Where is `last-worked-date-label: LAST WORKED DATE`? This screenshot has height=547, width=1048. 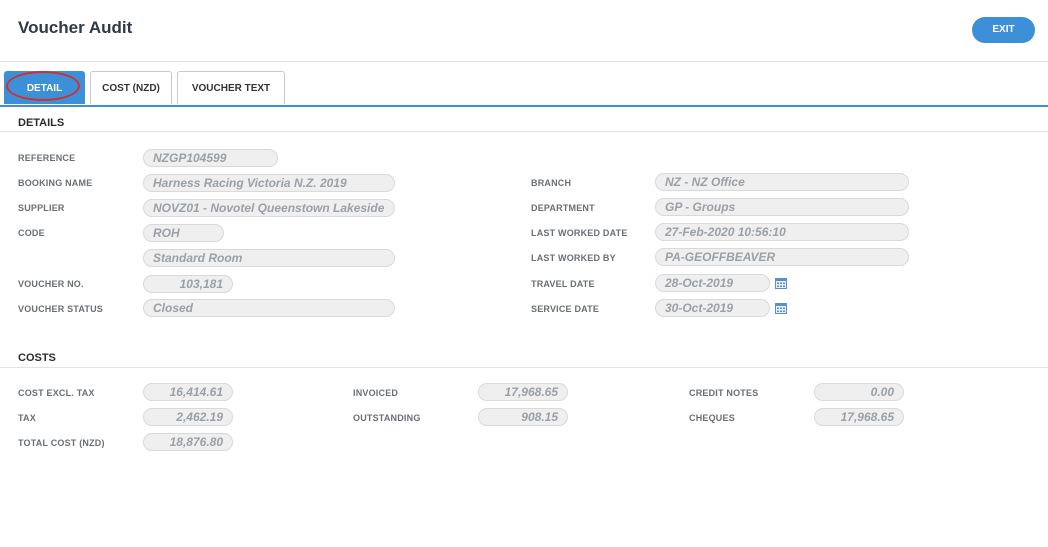 last-worked-date-label: LAST WORKED DATE is located at coordinates (579, 233).